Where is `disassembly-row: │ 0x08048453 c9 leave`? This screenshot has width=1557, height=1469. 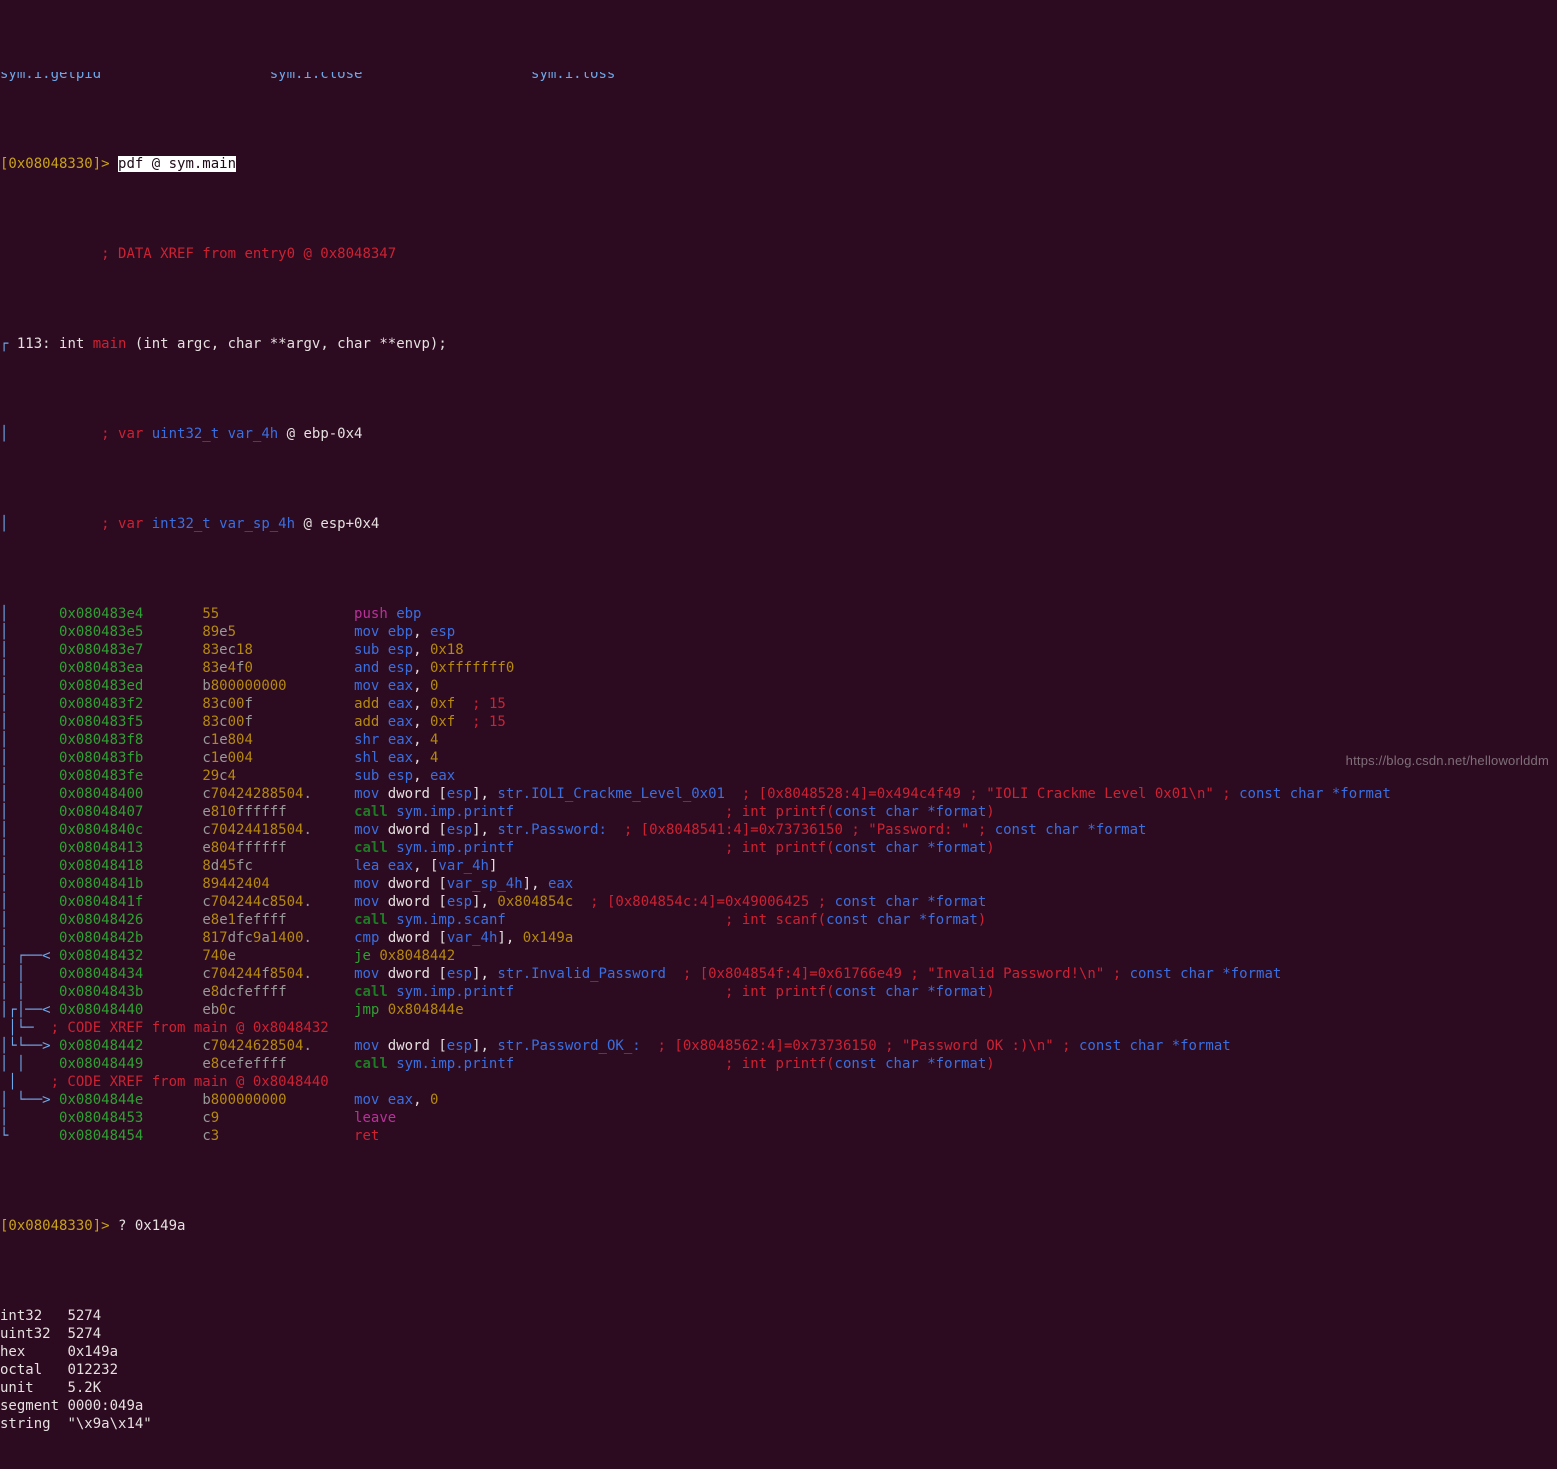 disassembly-row: │ 0x08048453 c9 leave is located at coordinates (778, 1118).